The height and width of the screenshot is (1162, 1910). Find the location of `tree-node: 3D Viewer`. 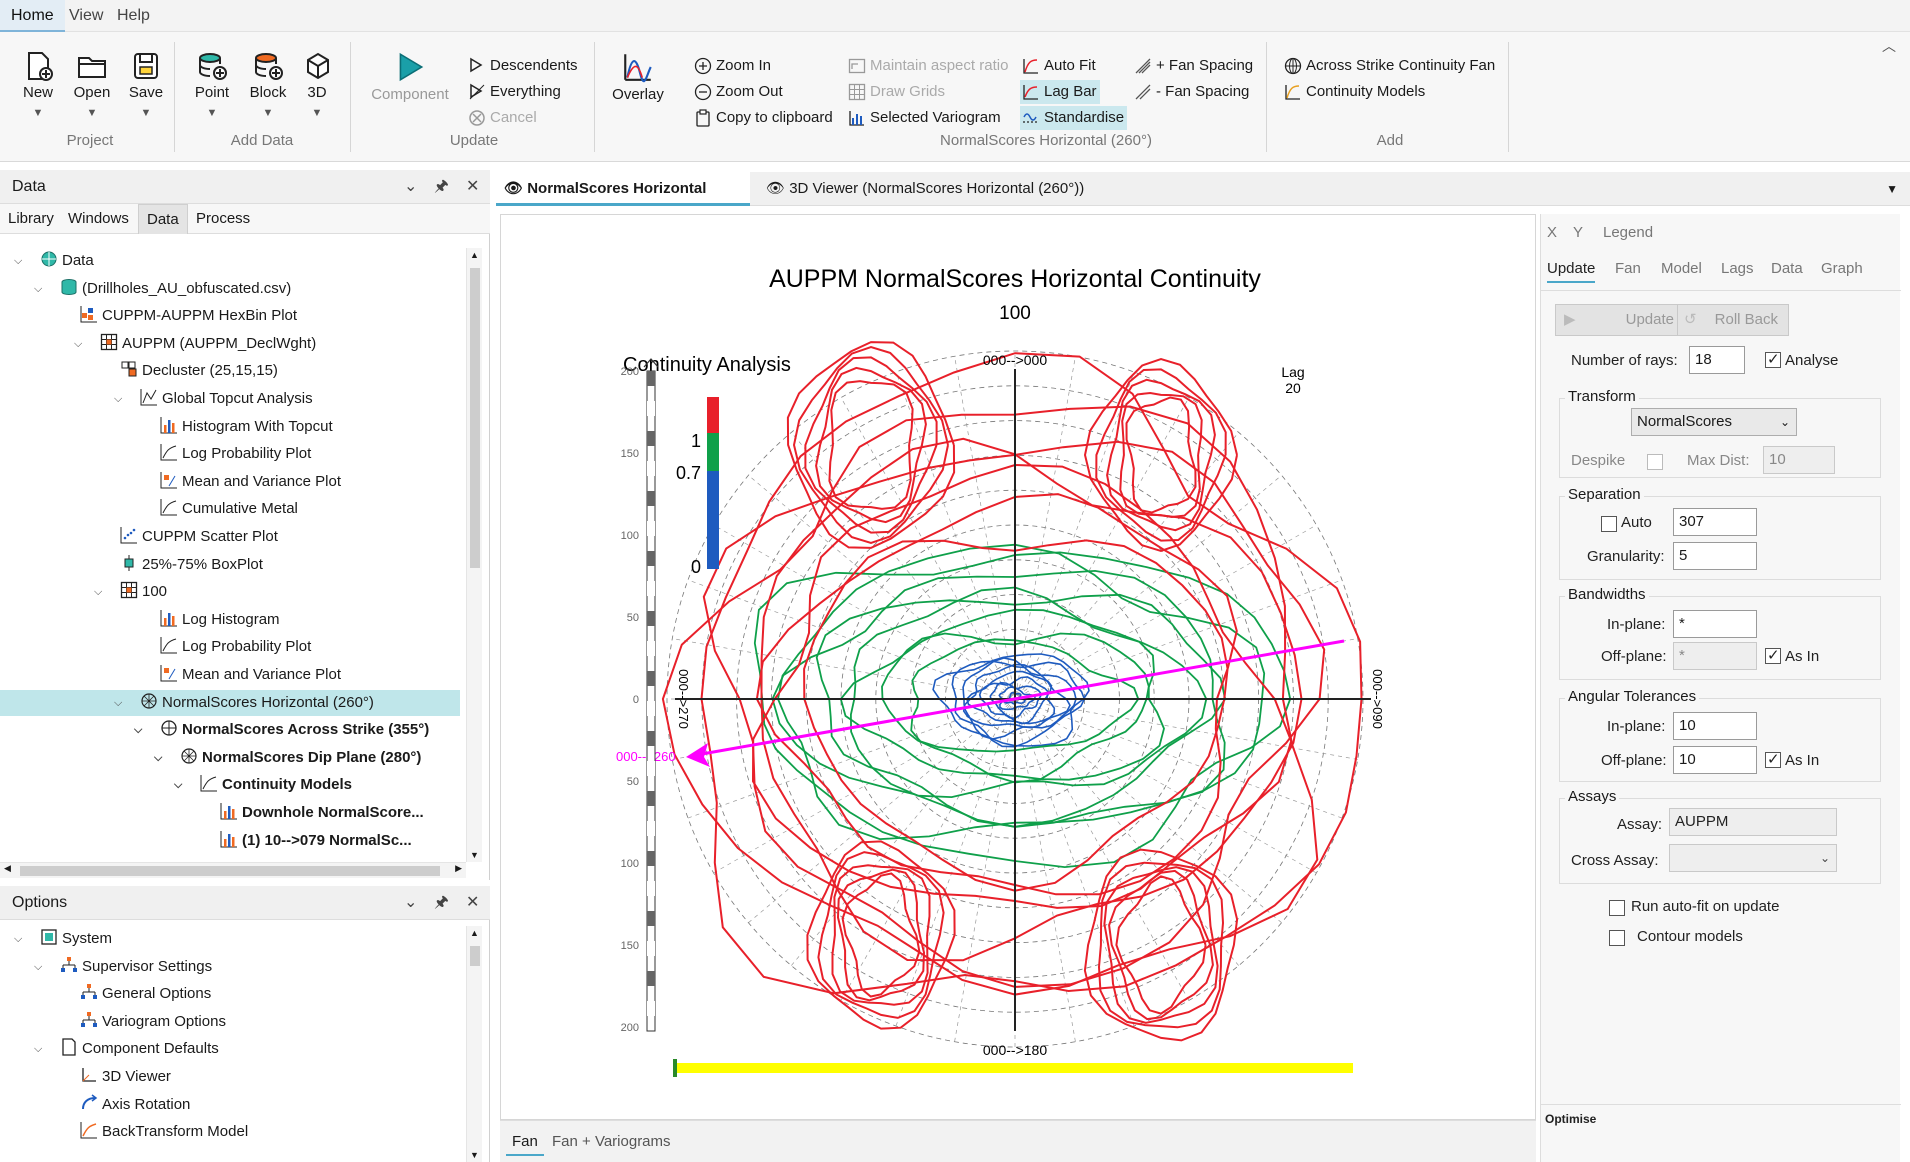

tree-node: 3D Viewer is located at coordinates (230, 1077).